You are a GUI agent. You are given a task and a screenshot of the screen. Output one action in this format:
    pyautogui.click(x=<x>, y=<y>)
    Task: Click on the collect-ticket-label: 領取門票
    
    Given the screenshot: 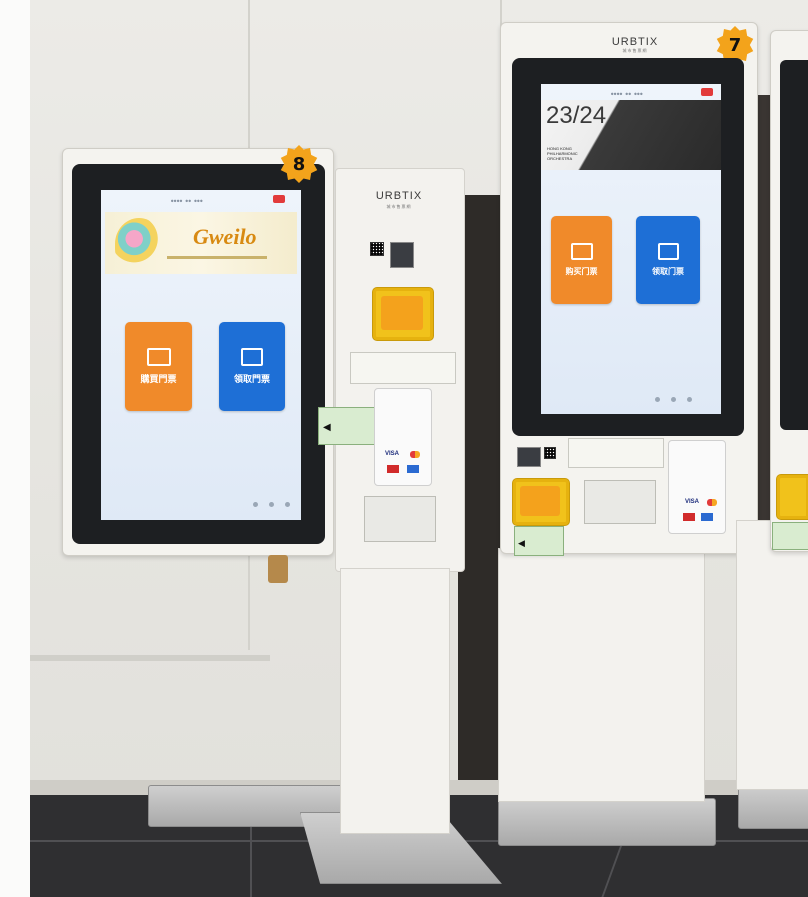 What is the action you would take?
    pyautogui.click(x=251, y=380)
    